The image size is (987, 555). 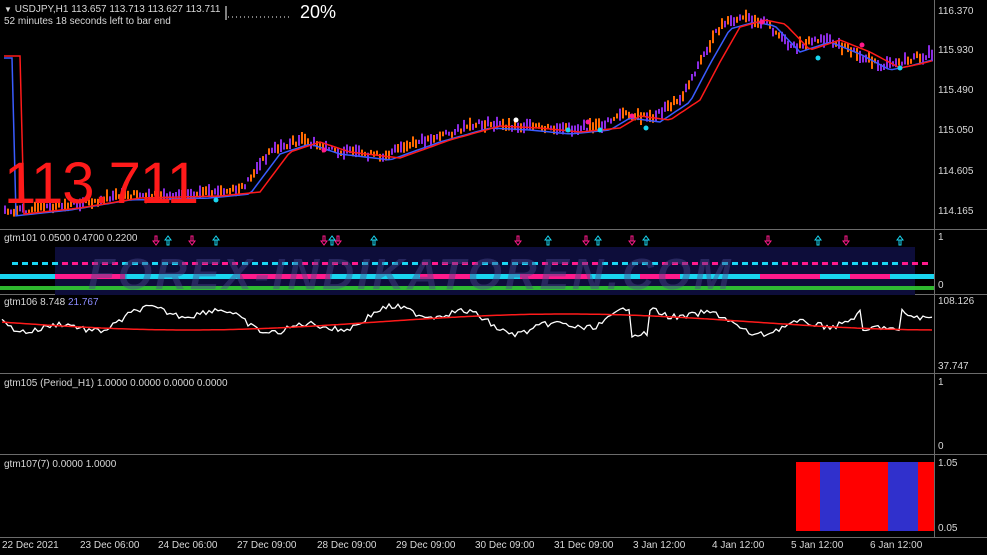 What do you see at coordinates (60, 464) in the screenshot?
I see `gtm107-label: gtm107(7) 0.0000 1.0000` at bounding box center [60, 464].